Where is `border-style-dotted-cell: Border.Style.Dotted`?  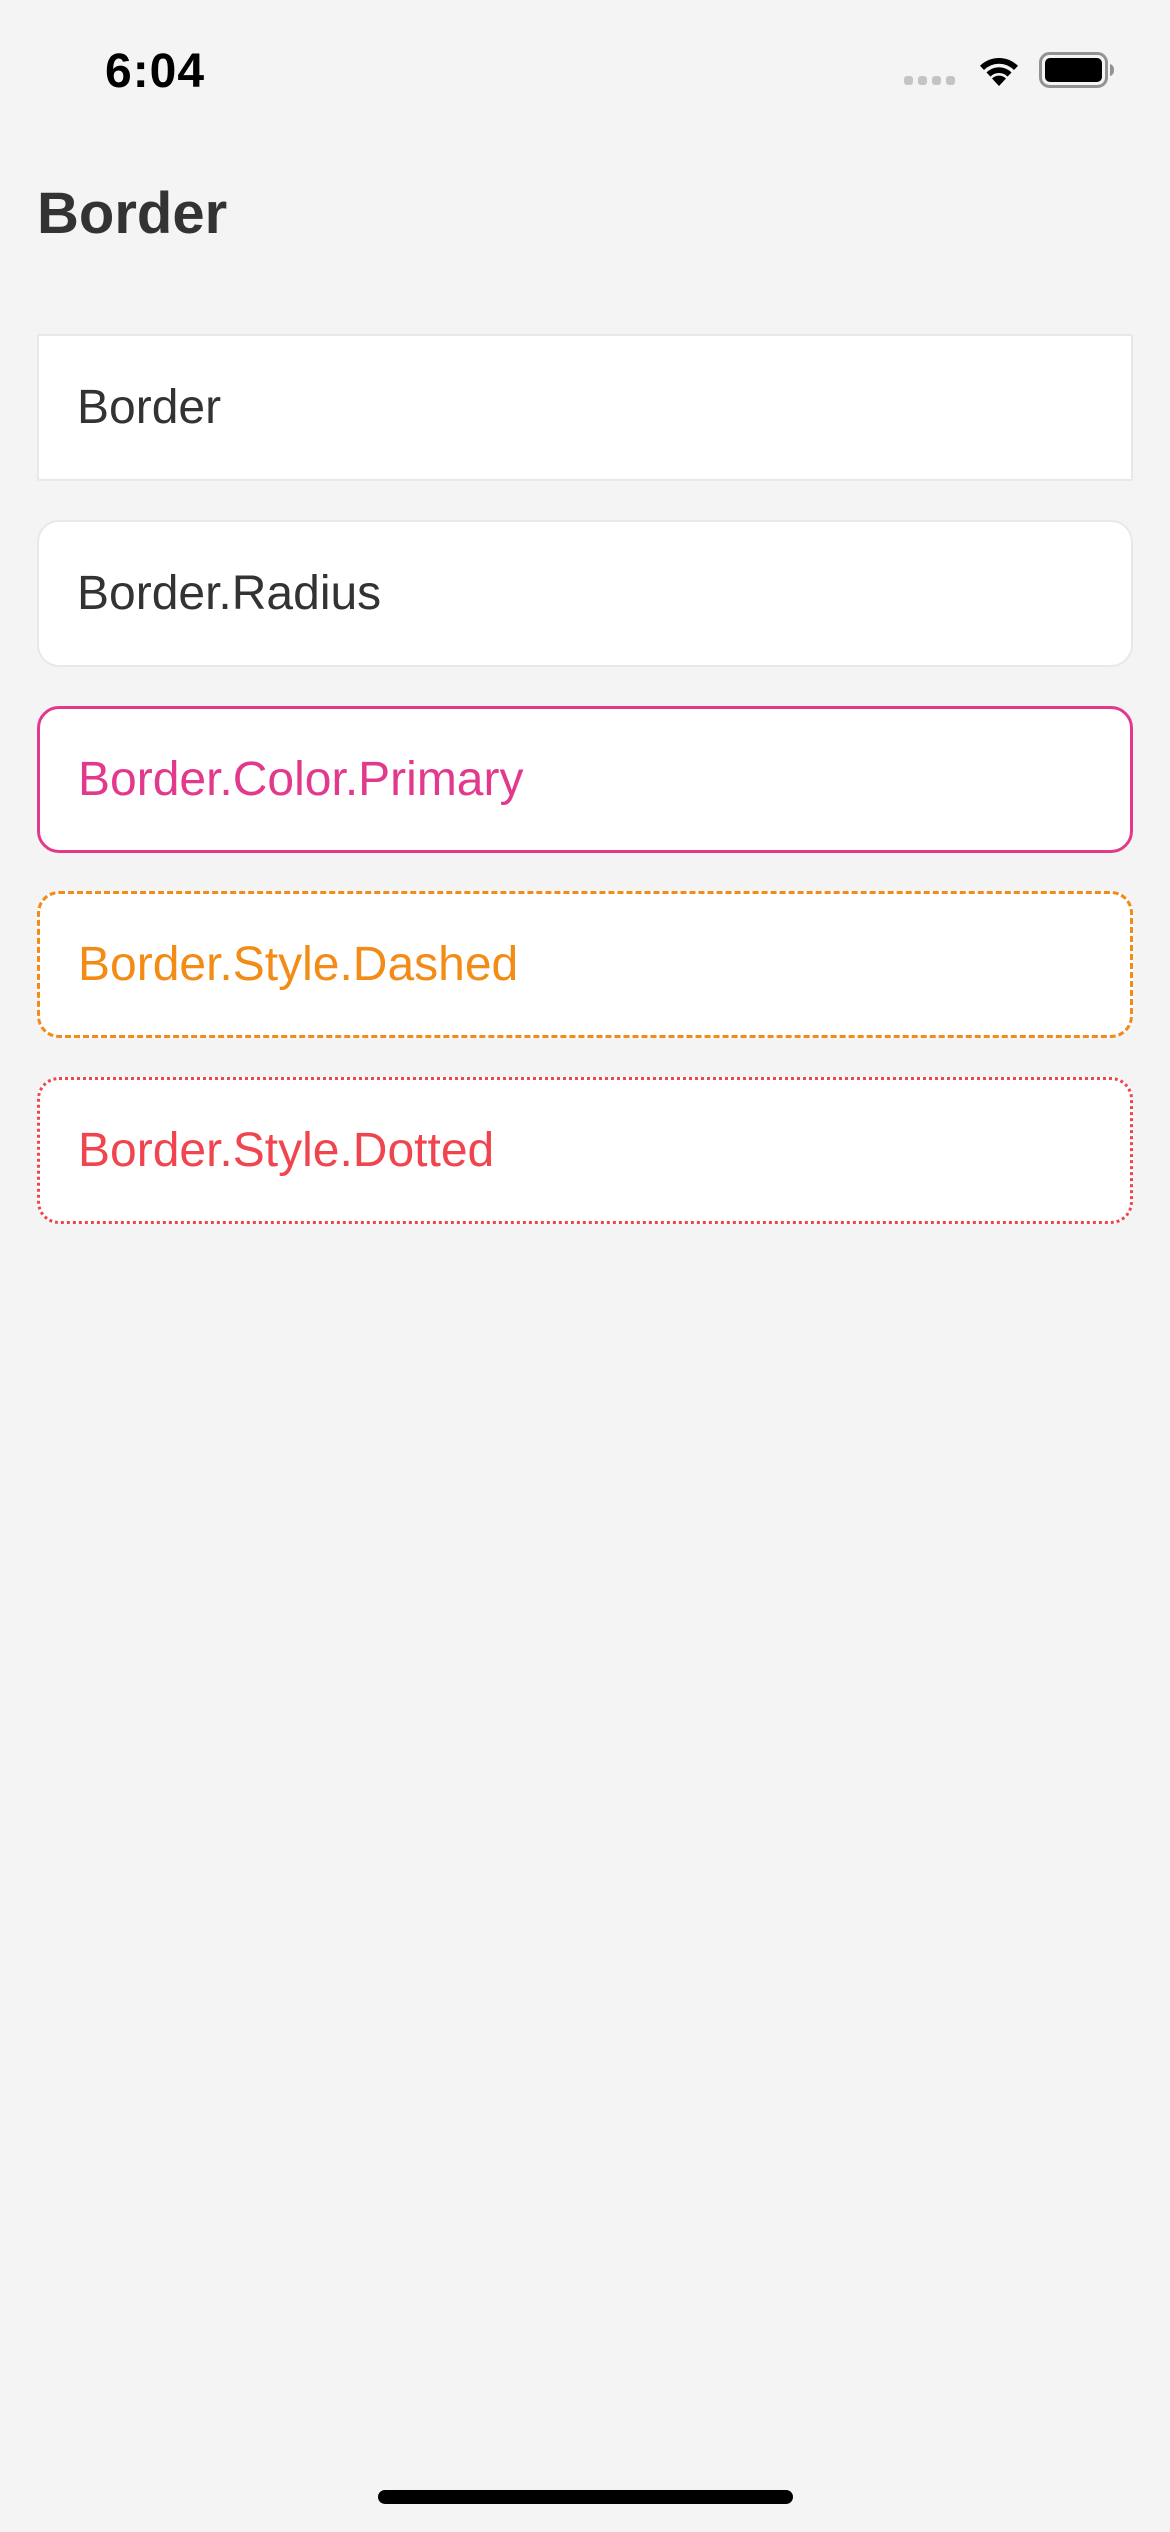 border-style-dotted-cell: Border.Style.Dotted is located at coordinates (585, 1150).